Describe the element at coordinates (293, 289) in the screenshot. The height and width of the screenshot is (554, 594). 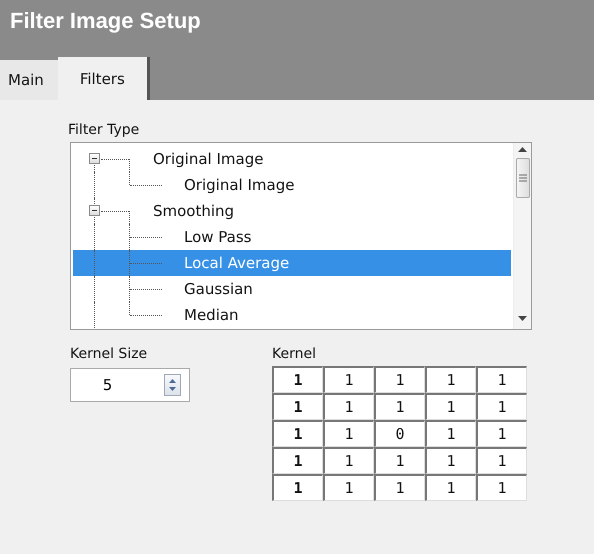
I see `tree-item: Gaussian` at that location.